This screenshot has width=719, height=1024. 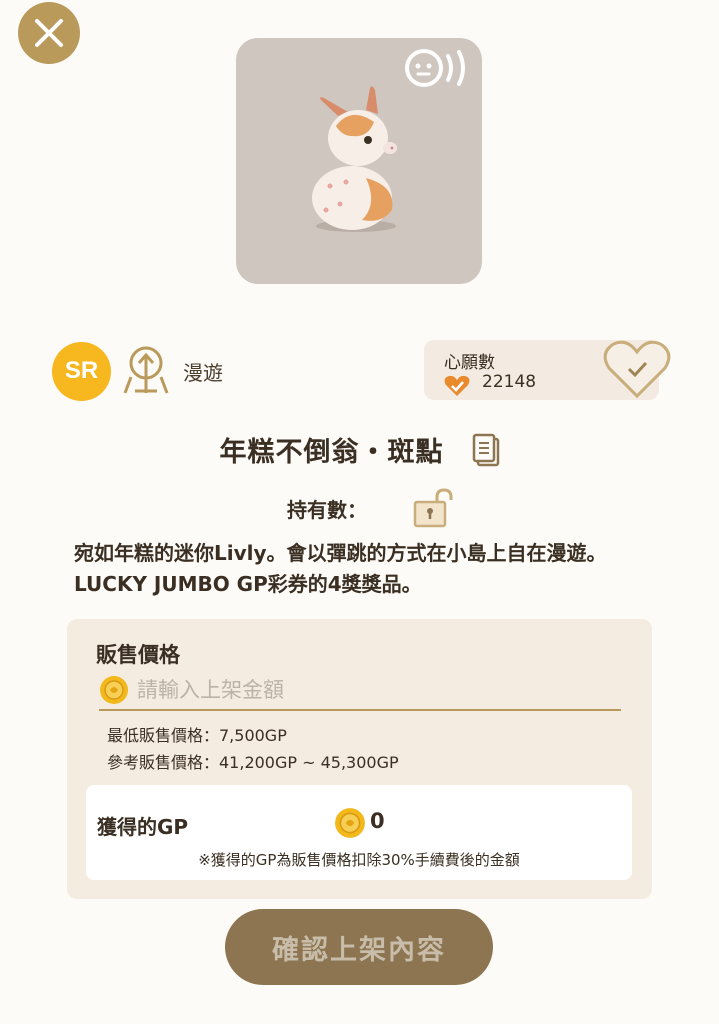 What do you see at coordinates (433, 508) in the screenshot?
I see `unlock-icon` at bounding box center [433, 508].